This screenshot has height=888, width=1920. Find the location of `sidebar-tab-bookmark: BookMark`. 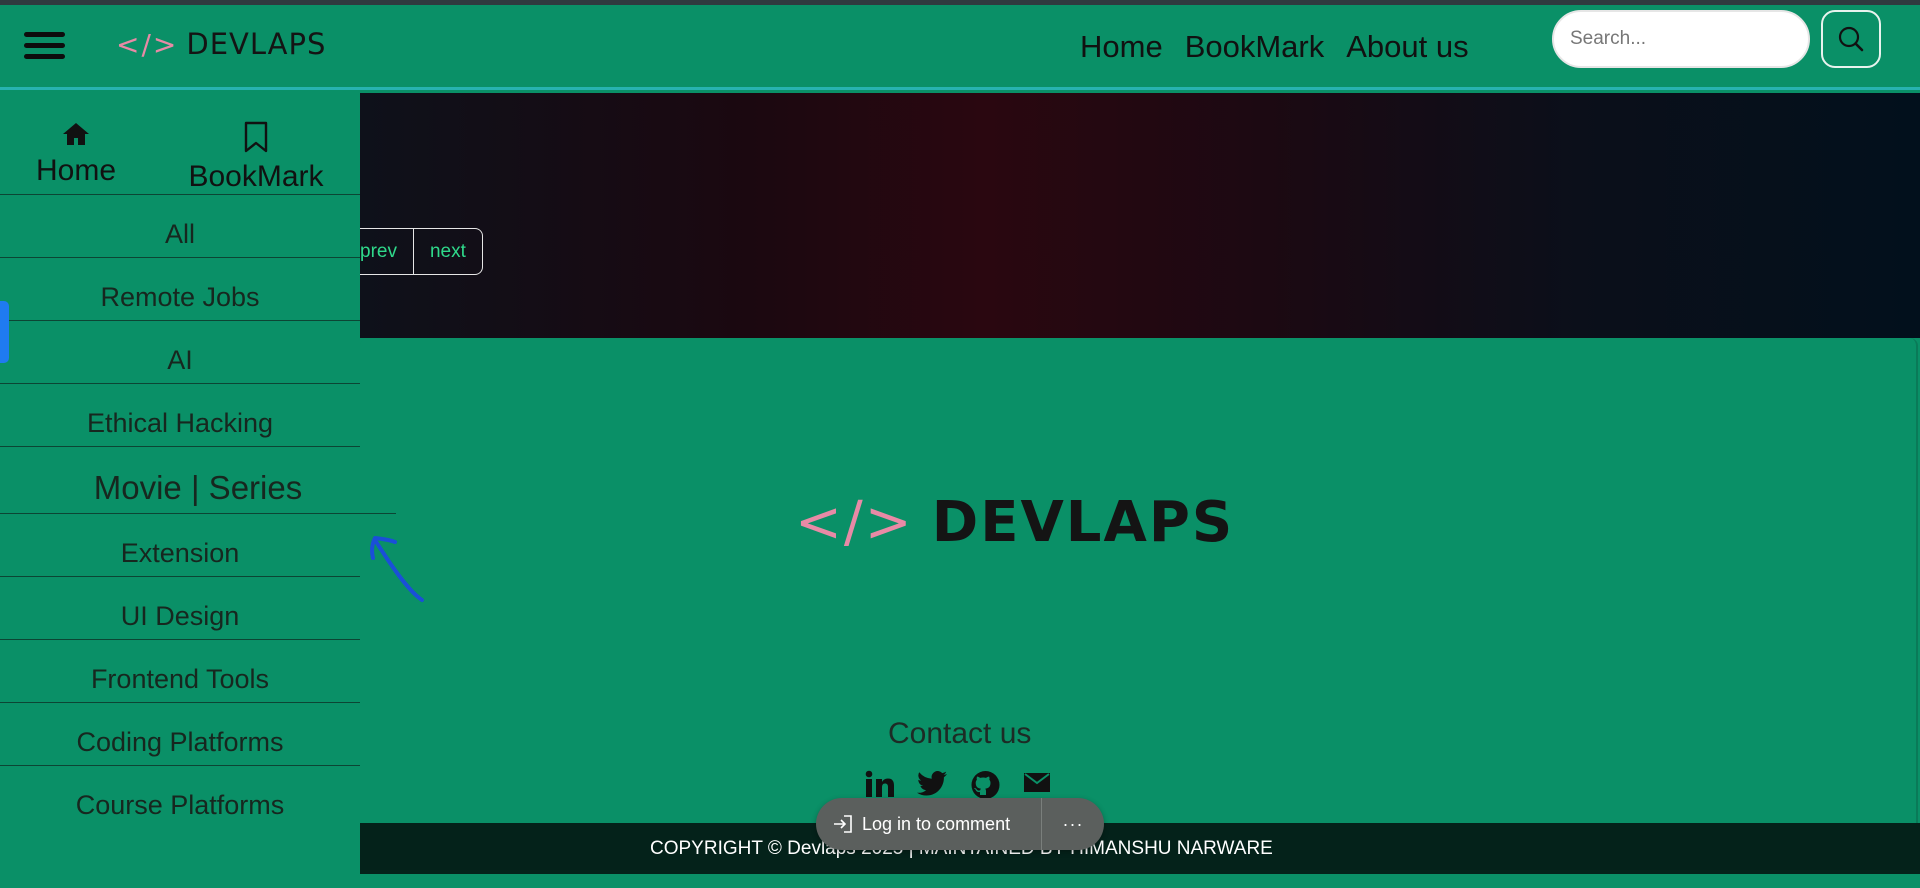

sidebar-tab-bookmark: BookMark is located at coordinates (256, 143).